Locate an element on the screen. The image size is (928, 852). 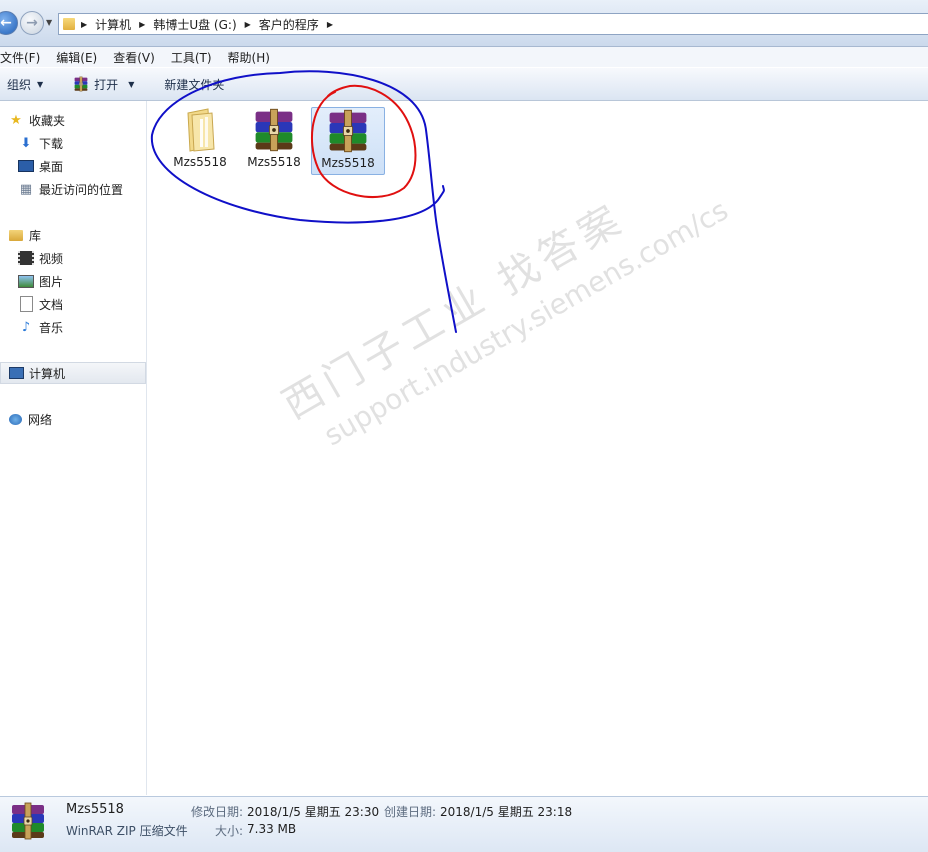
star-icon: ★ is located at coordinates (16, 120).